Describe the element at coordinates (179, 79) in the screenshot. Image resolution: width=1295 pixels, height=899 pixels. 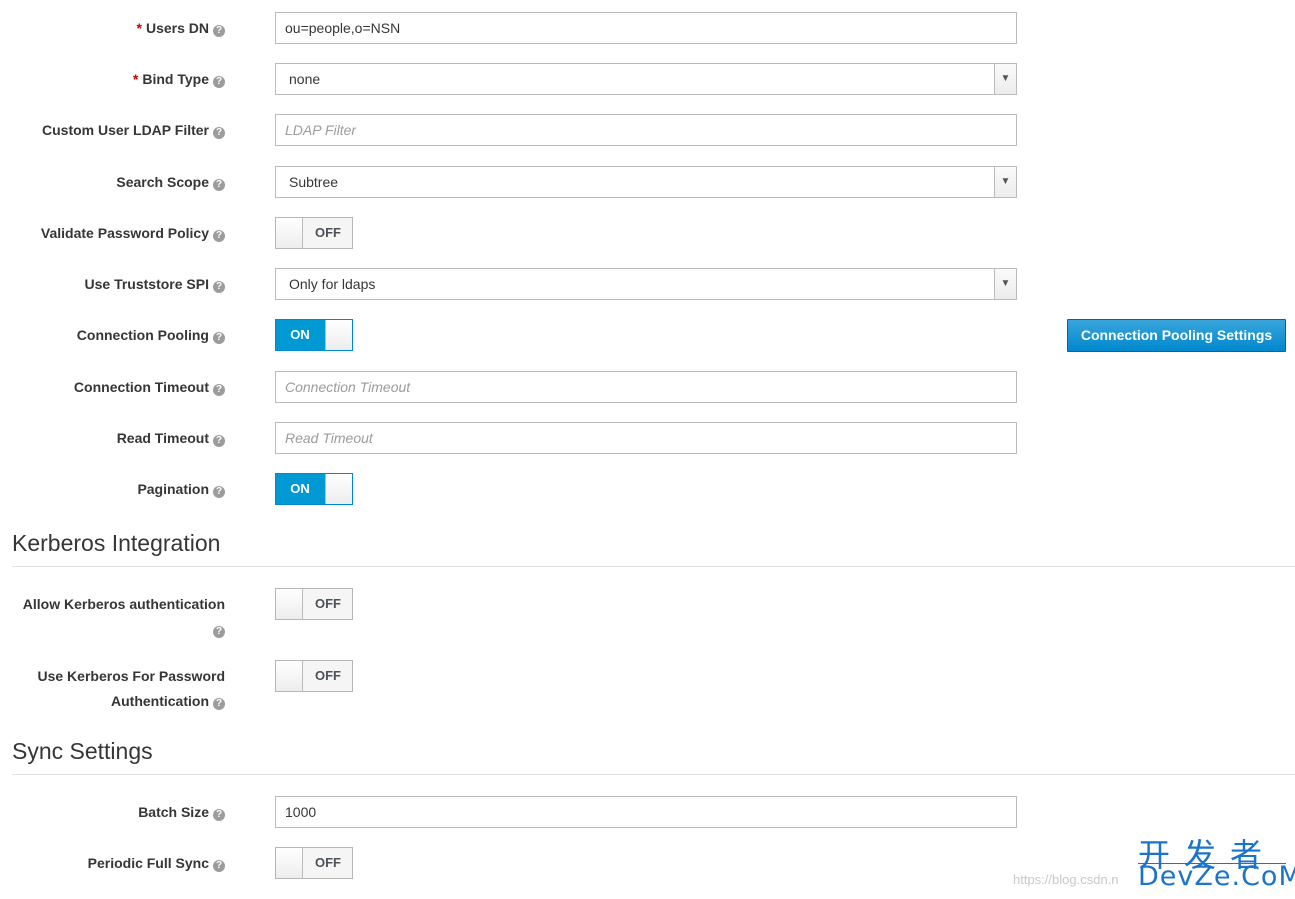
I see `bind-type-label: * Bind Type?` at that location.